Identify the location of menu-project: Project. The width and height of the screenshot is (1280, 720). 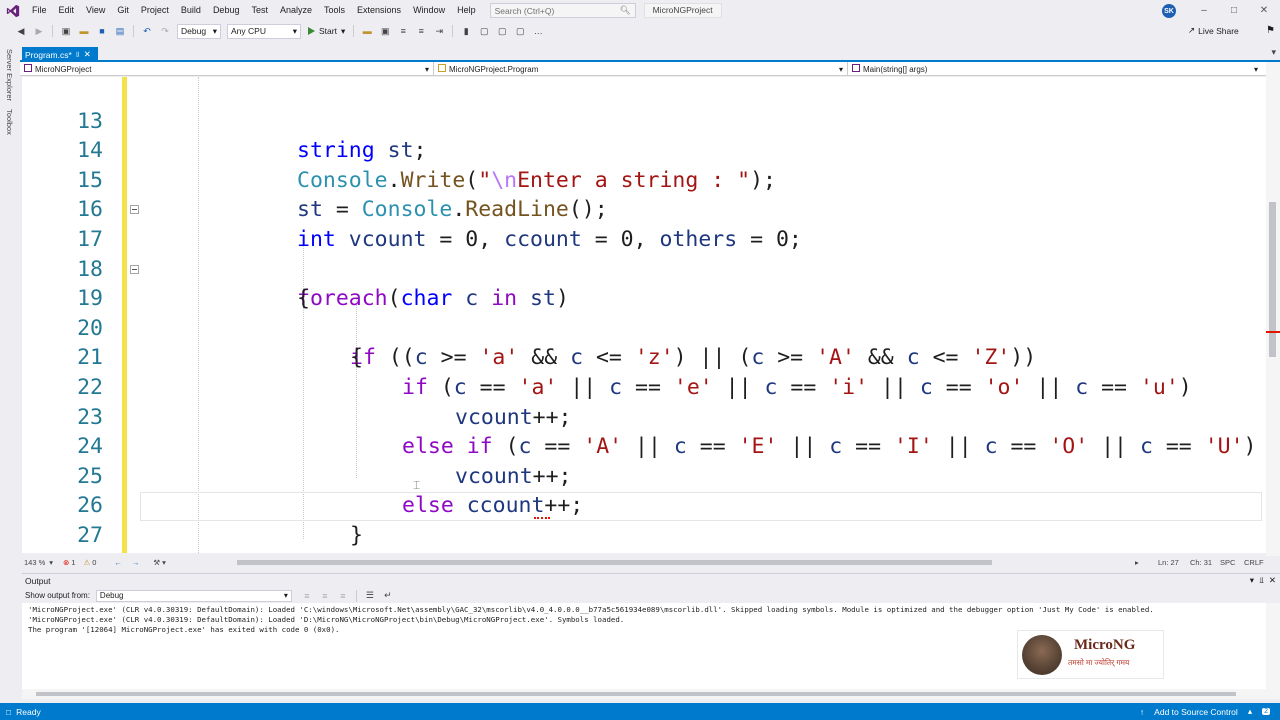
(155, 10).